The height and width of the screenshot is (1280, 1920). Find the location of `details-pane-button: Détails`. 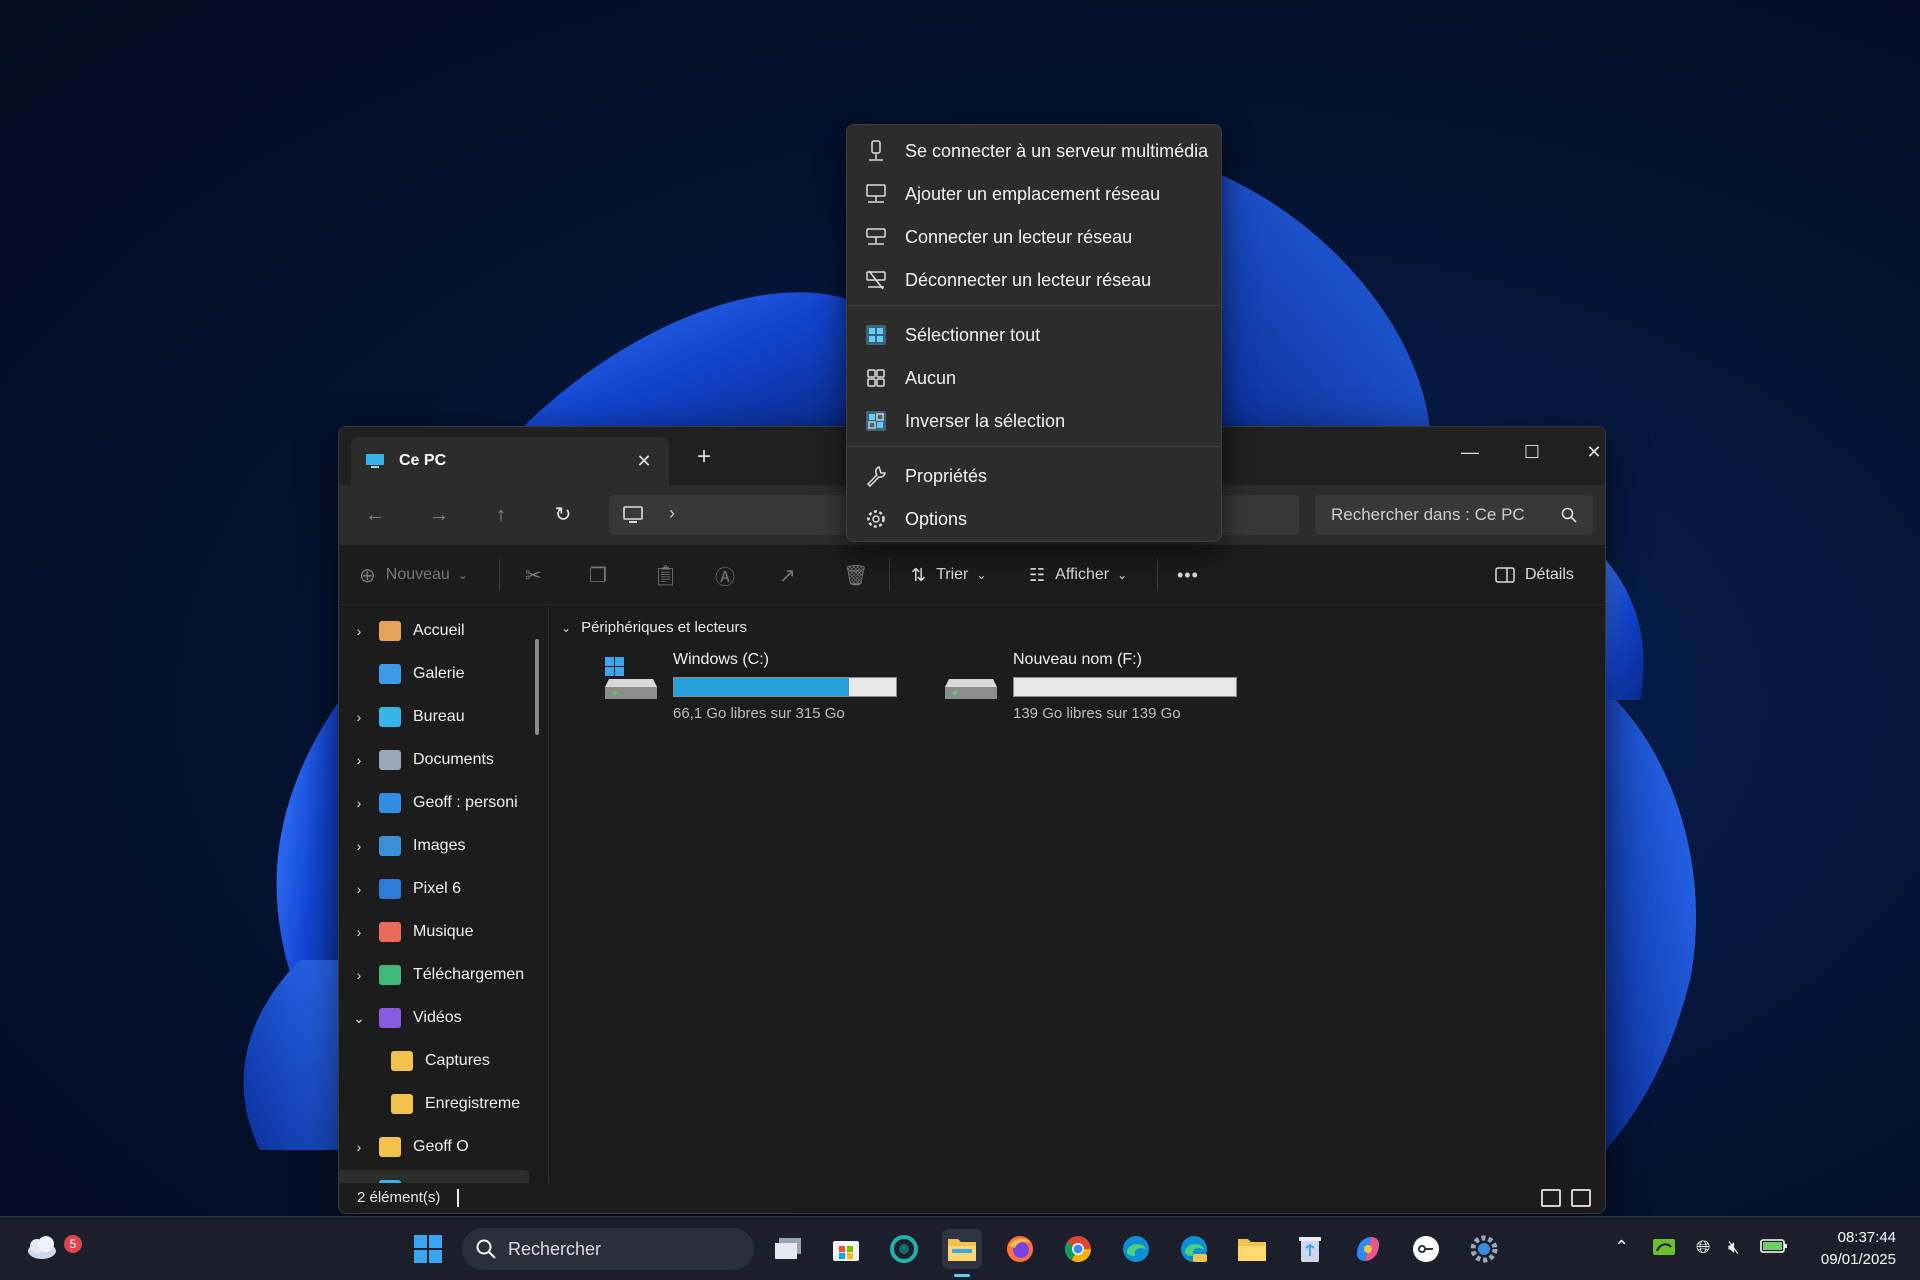

details-pane-button: Détails is located at coordinates (1534, 575).